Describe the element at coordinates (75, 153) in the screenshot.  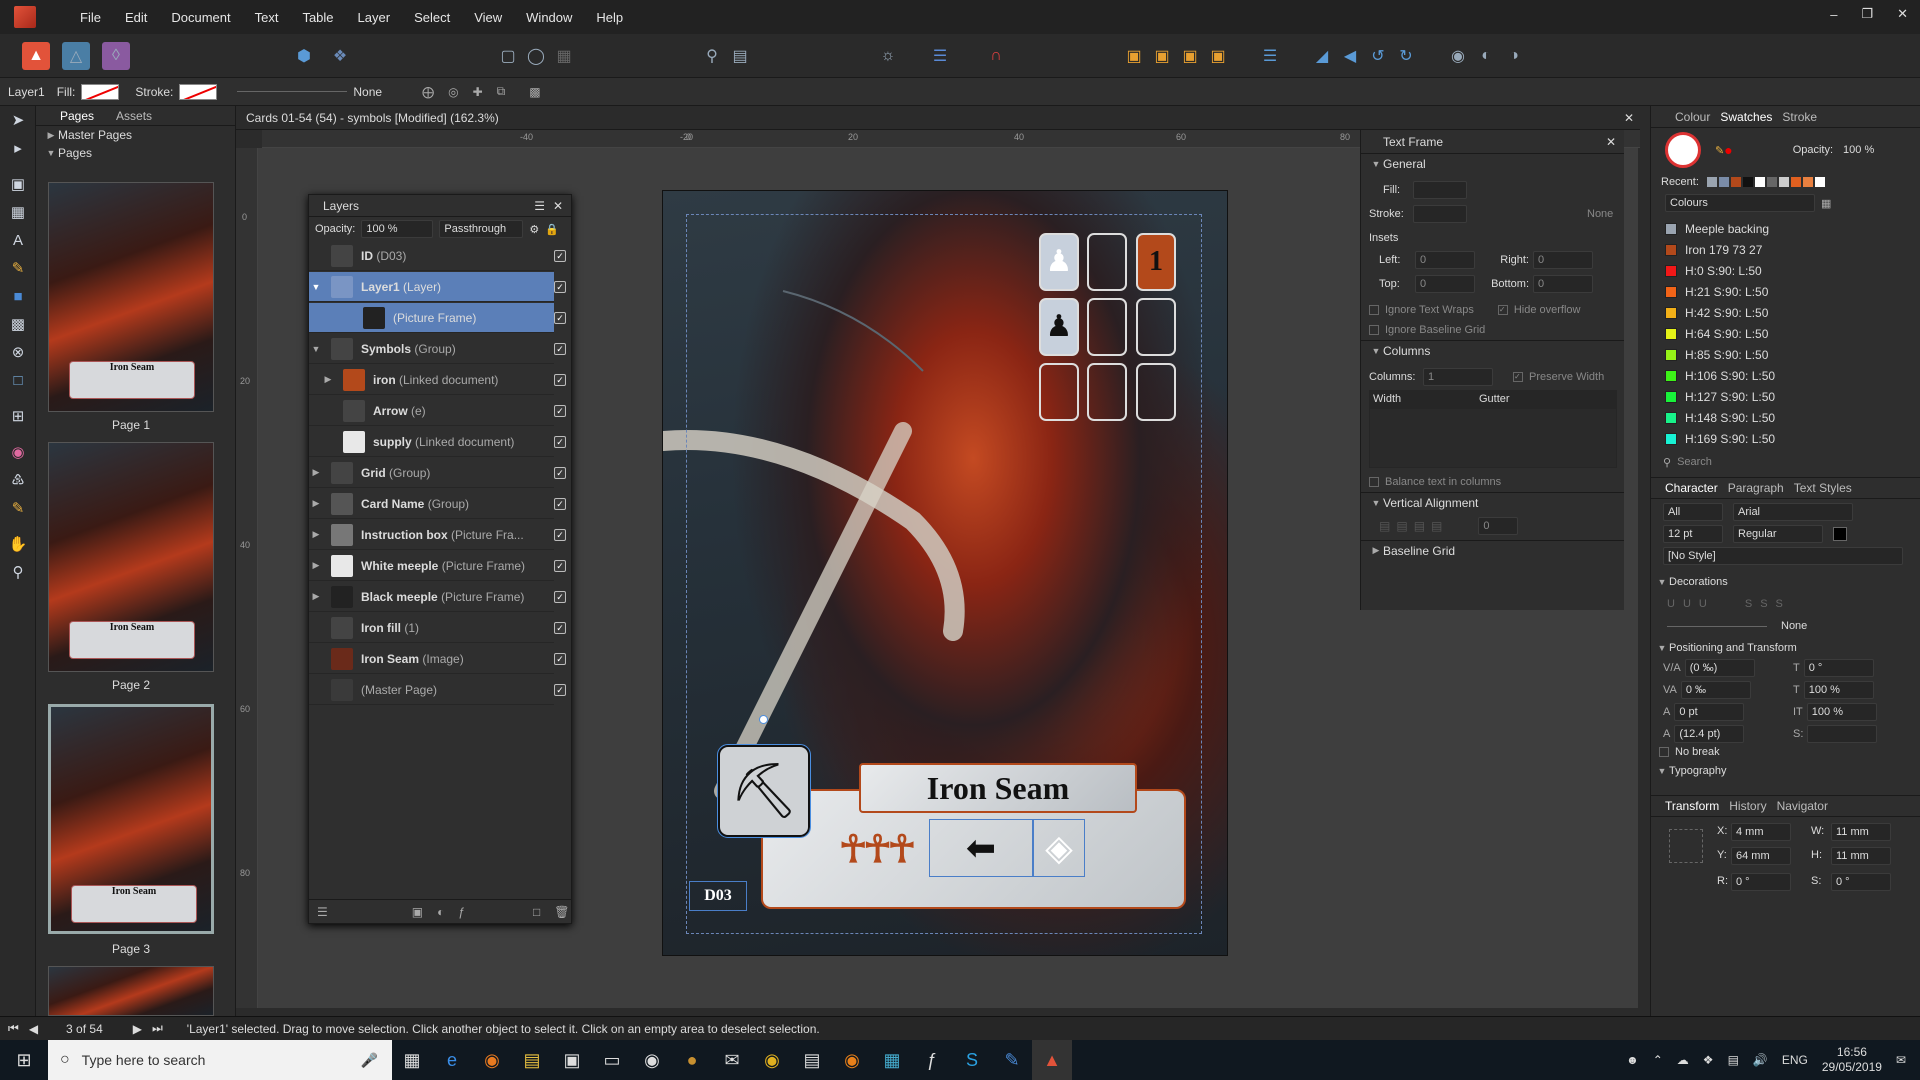
I see `pages-label: Pages` at that location.